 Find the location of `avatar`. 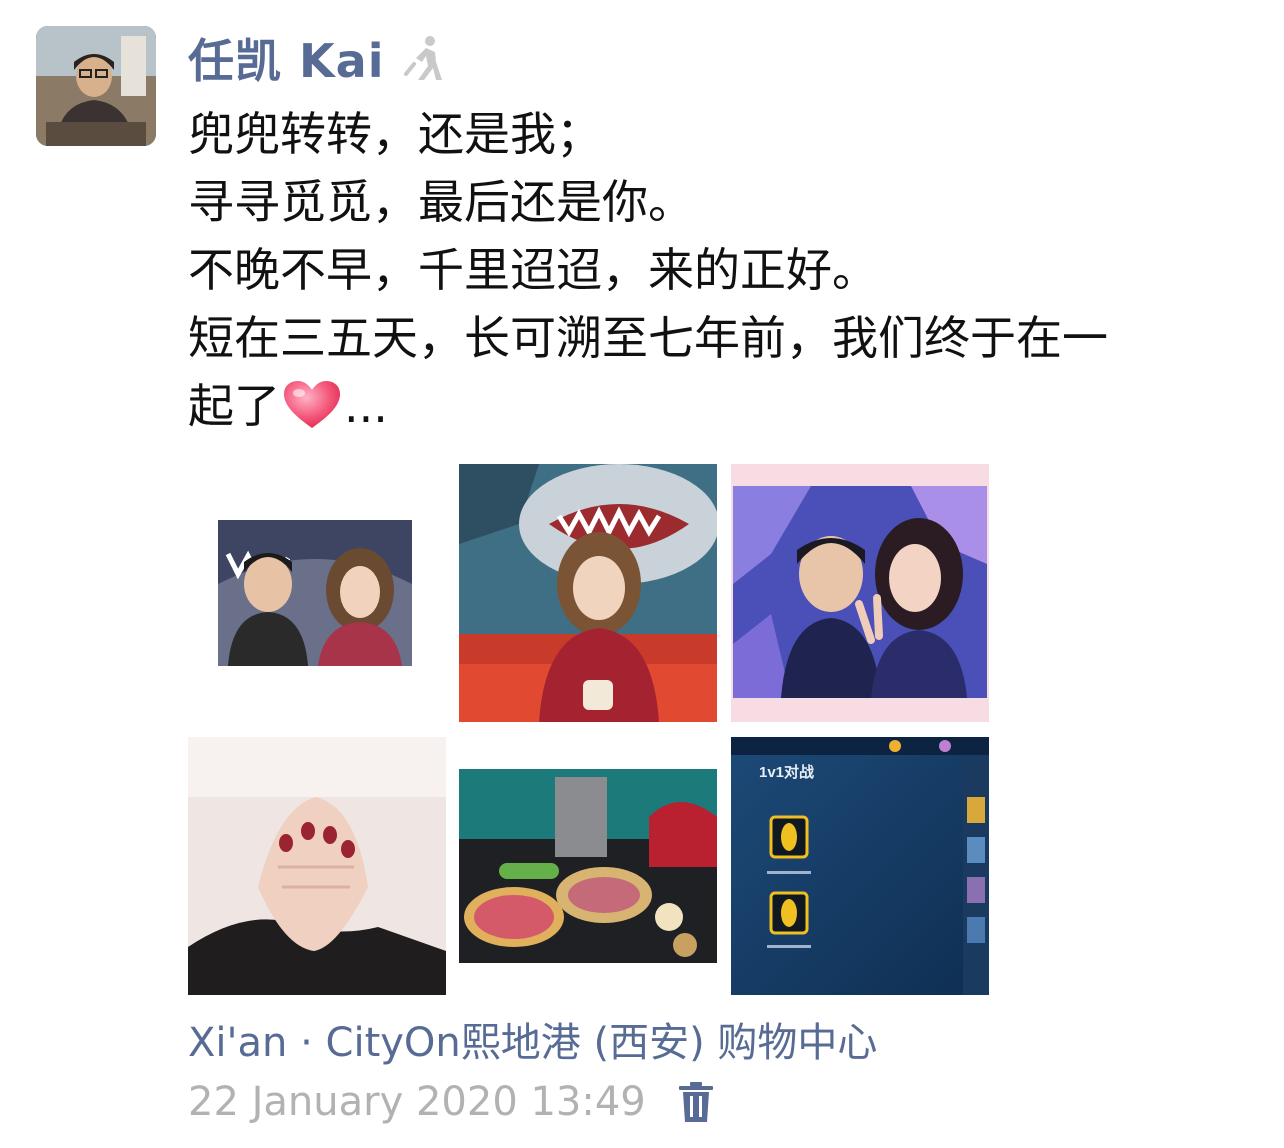

avatar is located at coordinates (96, 86).